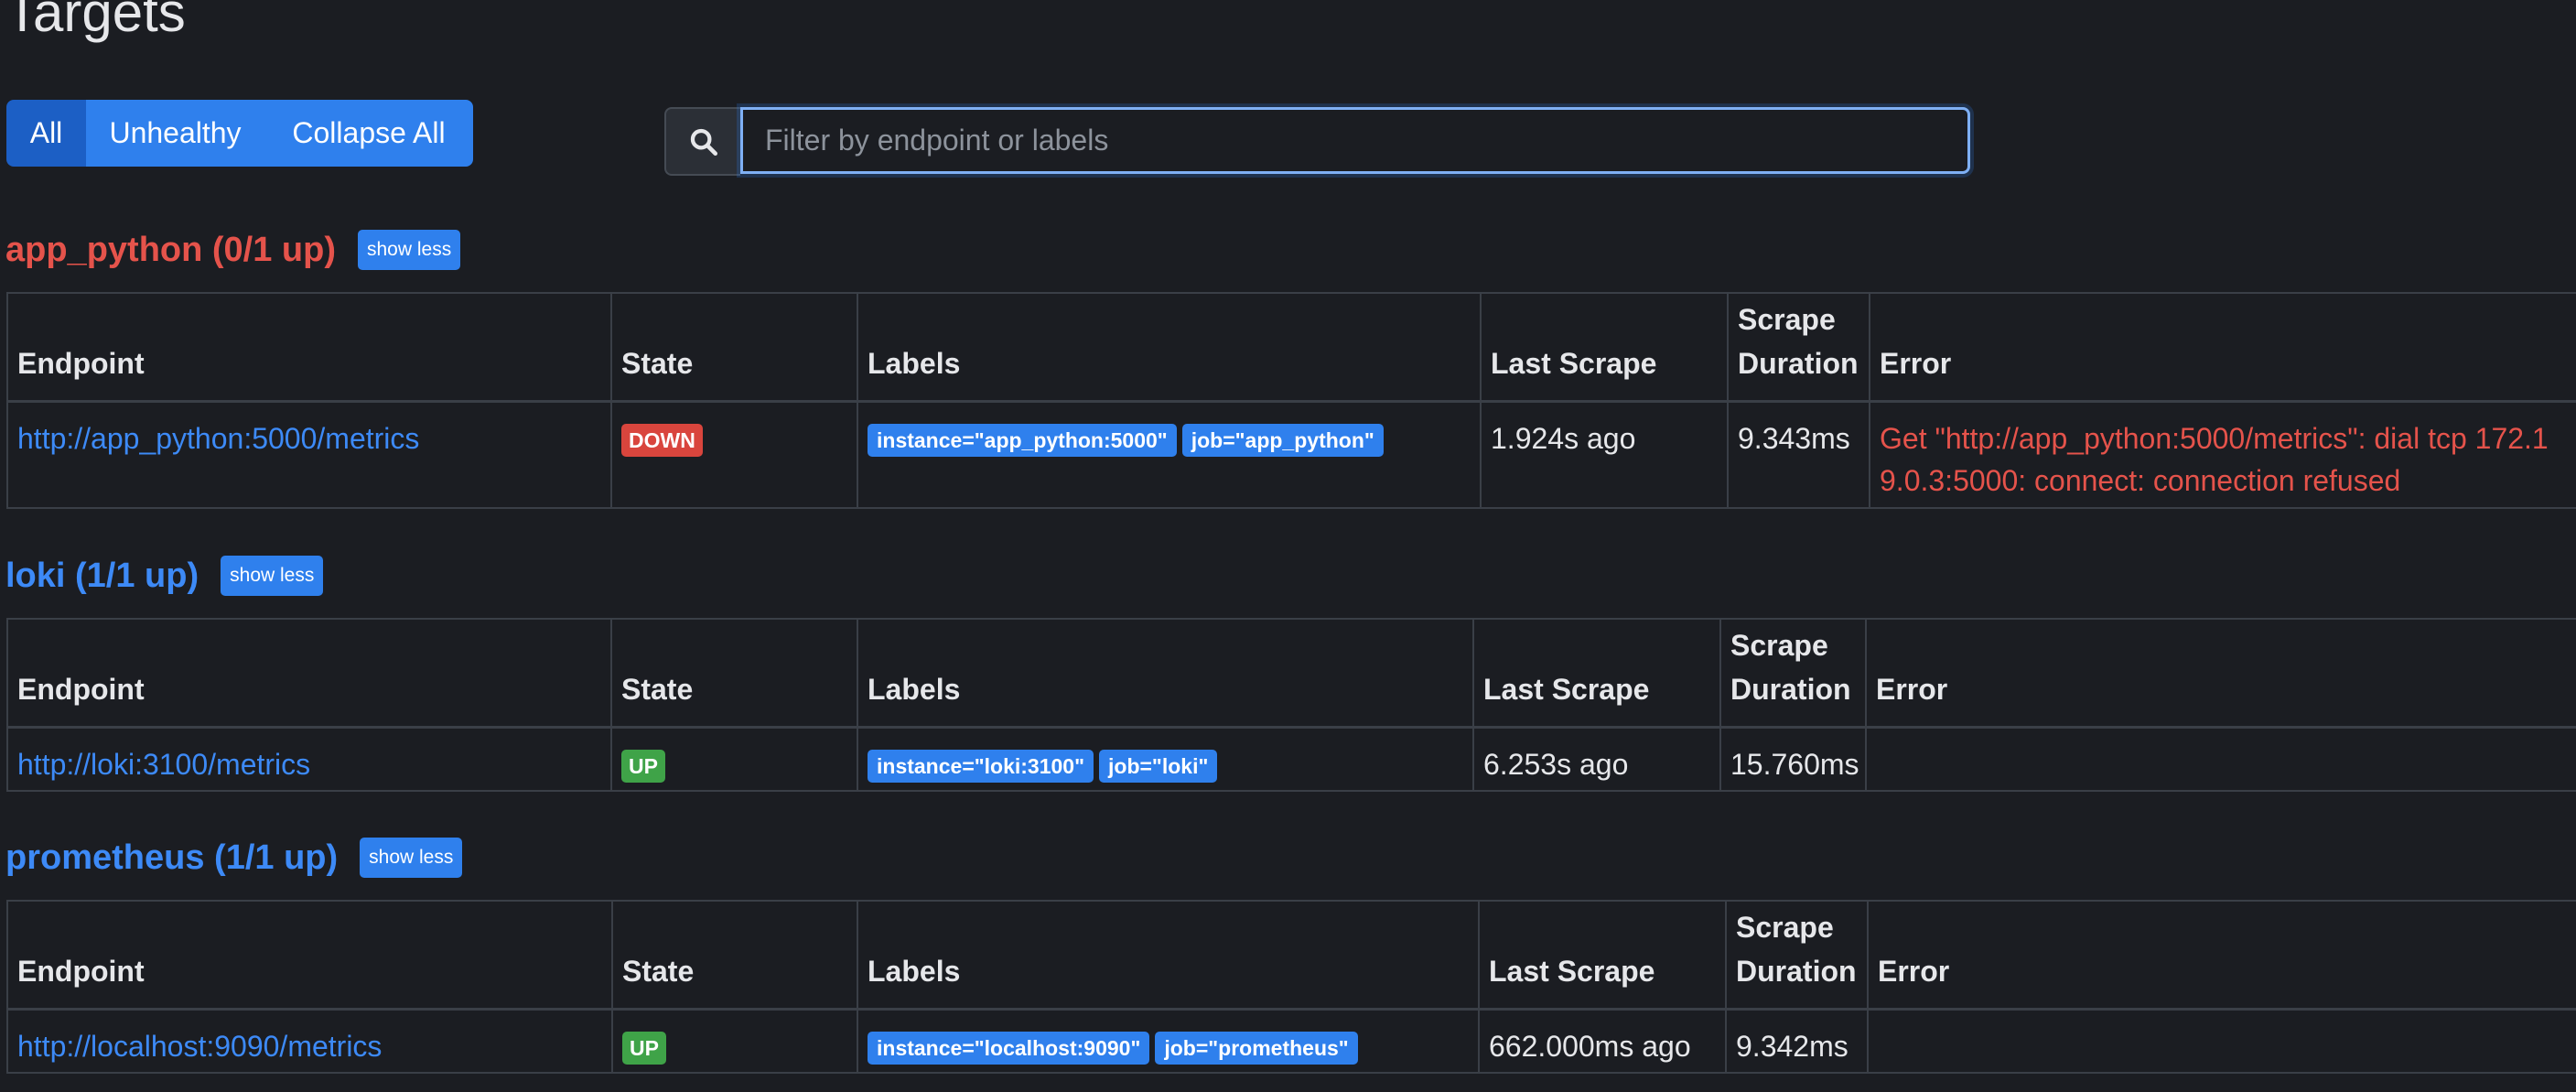 Image resolution: width=2576 pixels, height=1092 pixels. I want to click on search-input, so click(1355, 140).